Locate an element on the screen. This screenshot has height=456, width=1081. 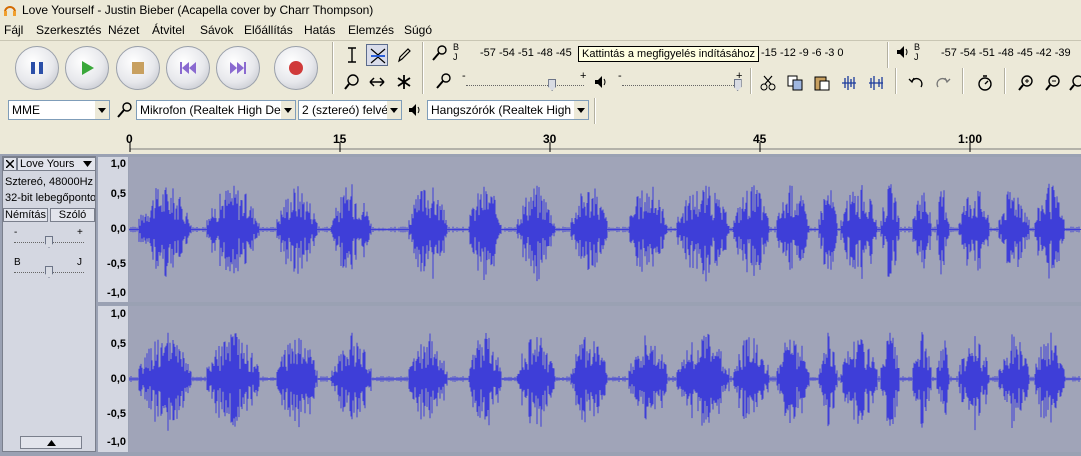
skip-to-start-icon is located at coordinates (188, 68).